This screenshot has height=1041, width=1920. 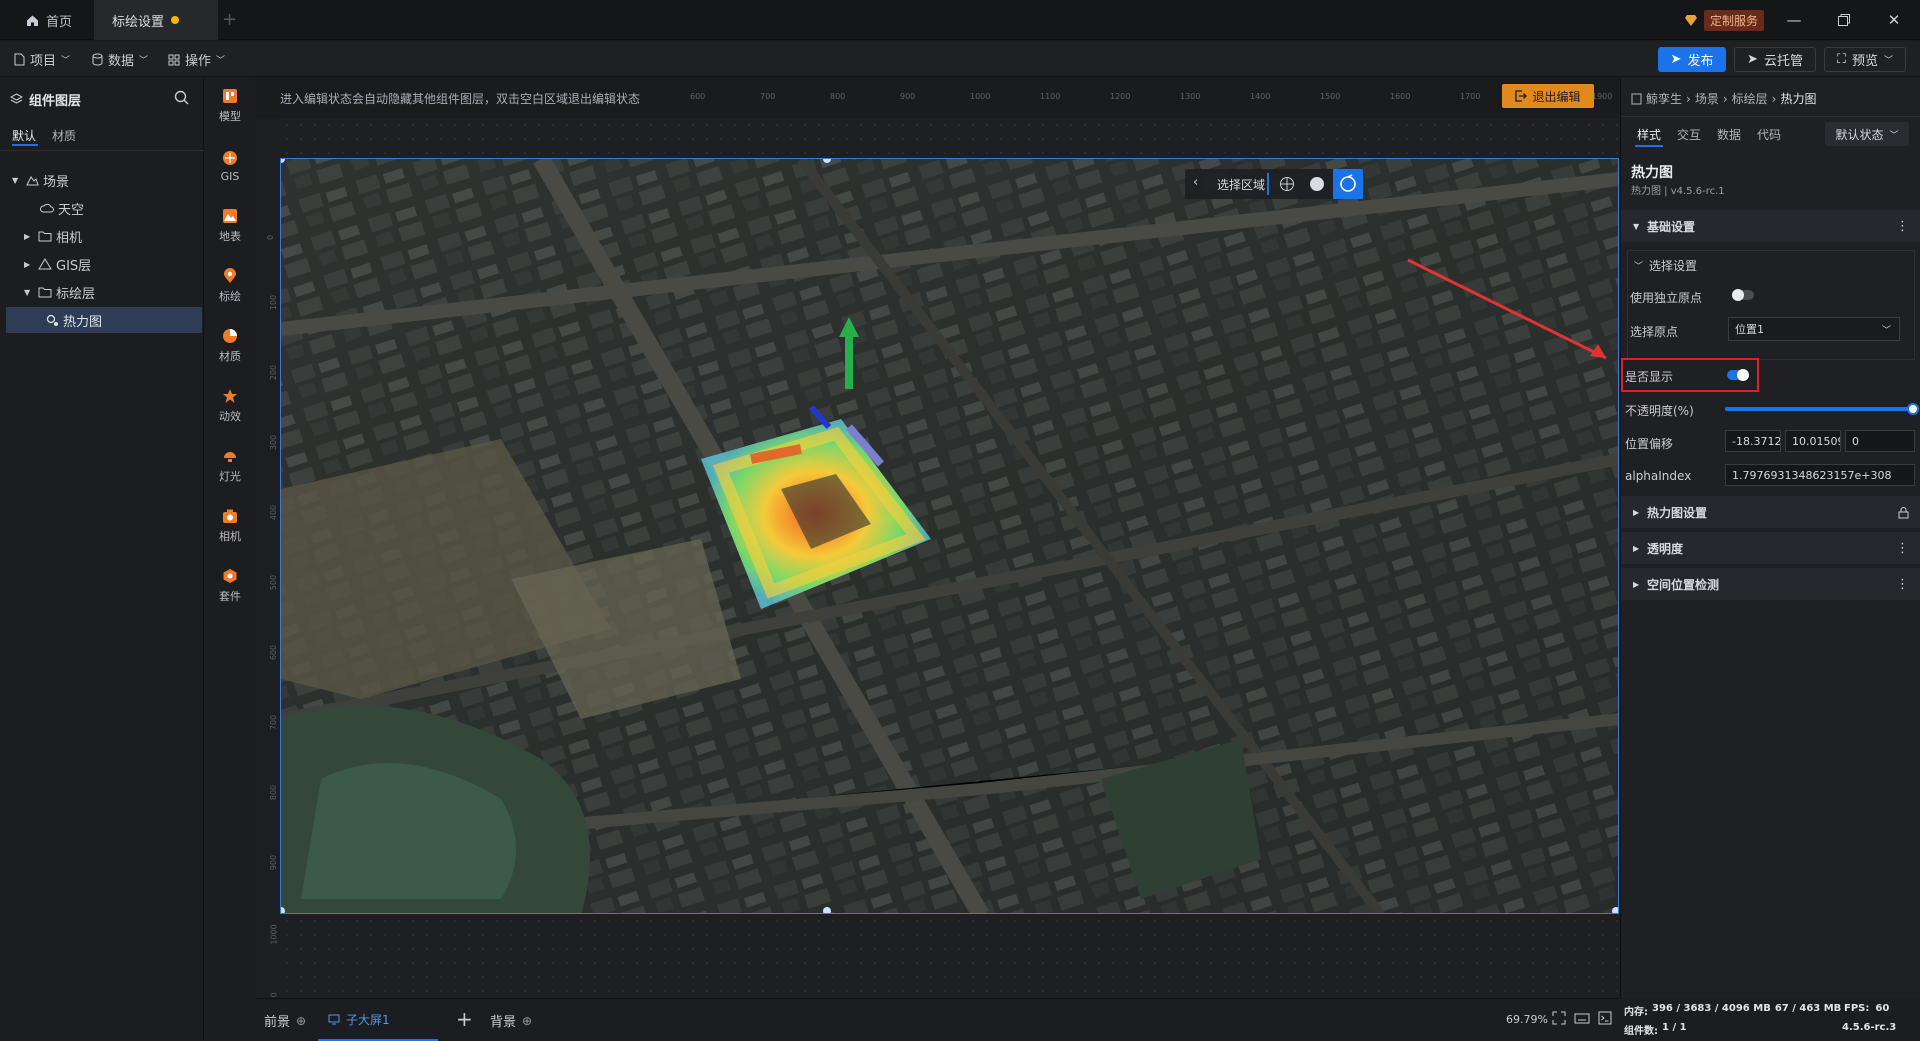 What do you see at coordinates (1317, 184) in the screenshot?
I see `sphere-icon` at bounding box center [1317, 184].